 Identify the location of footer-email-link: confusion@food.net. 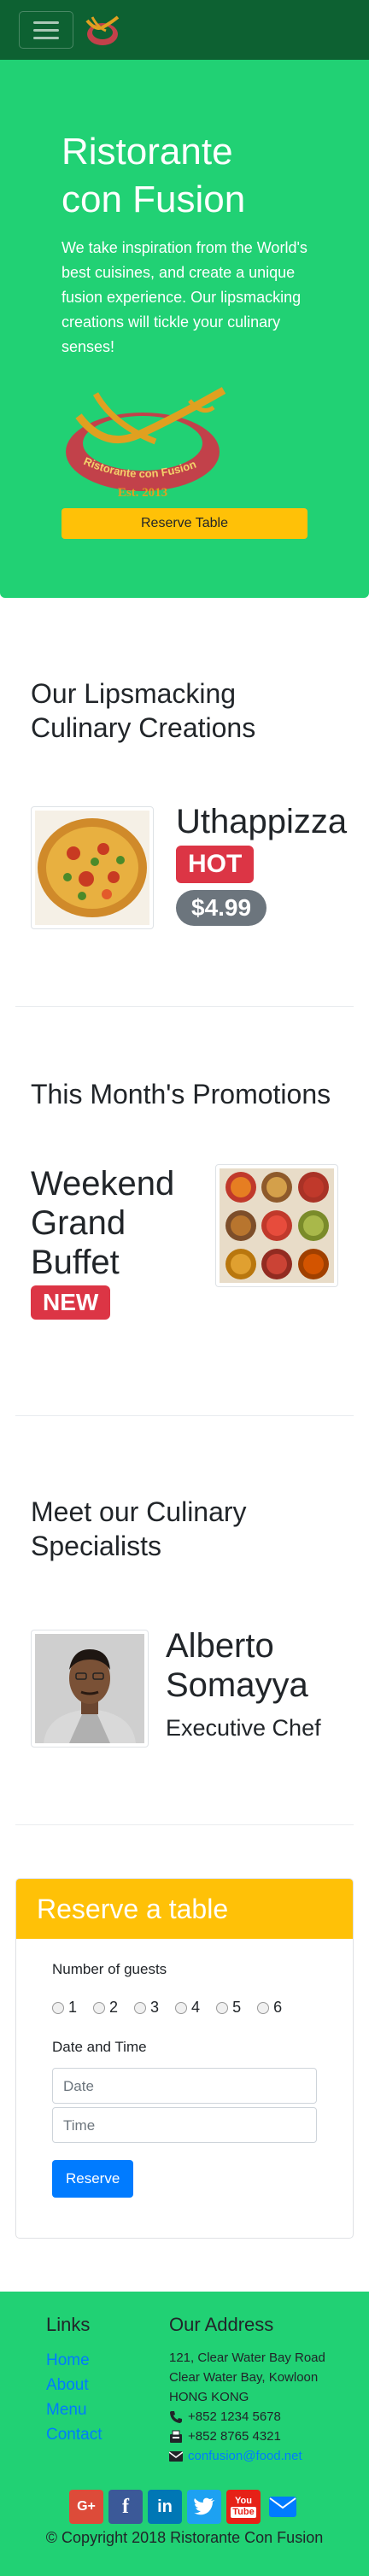
(245, 2456).